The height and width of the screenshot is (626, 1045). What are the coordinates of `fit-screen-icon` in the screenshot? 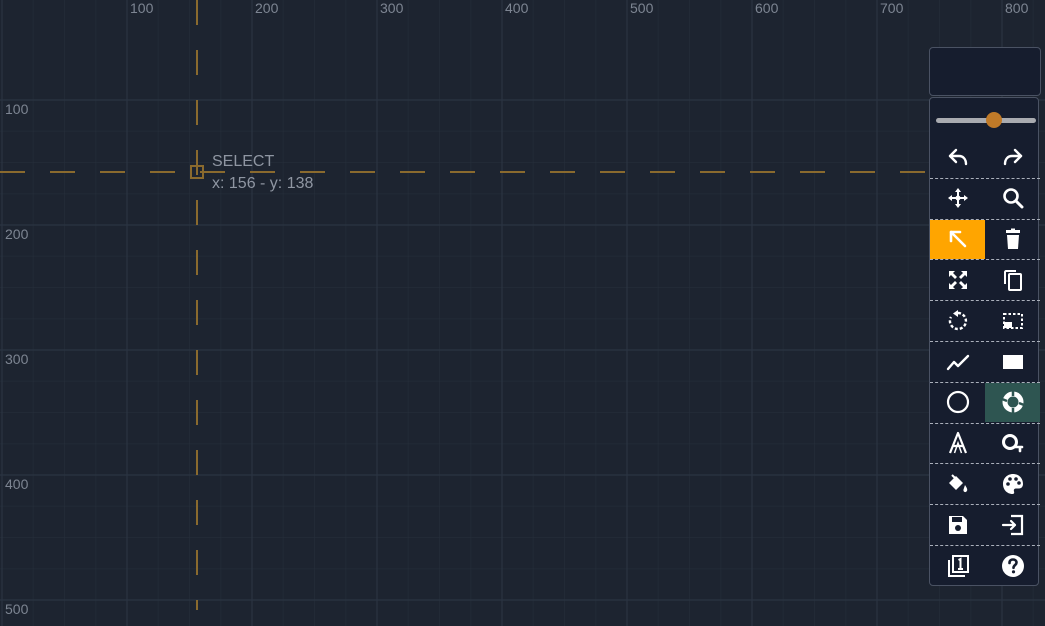 It's located at (957, 279).